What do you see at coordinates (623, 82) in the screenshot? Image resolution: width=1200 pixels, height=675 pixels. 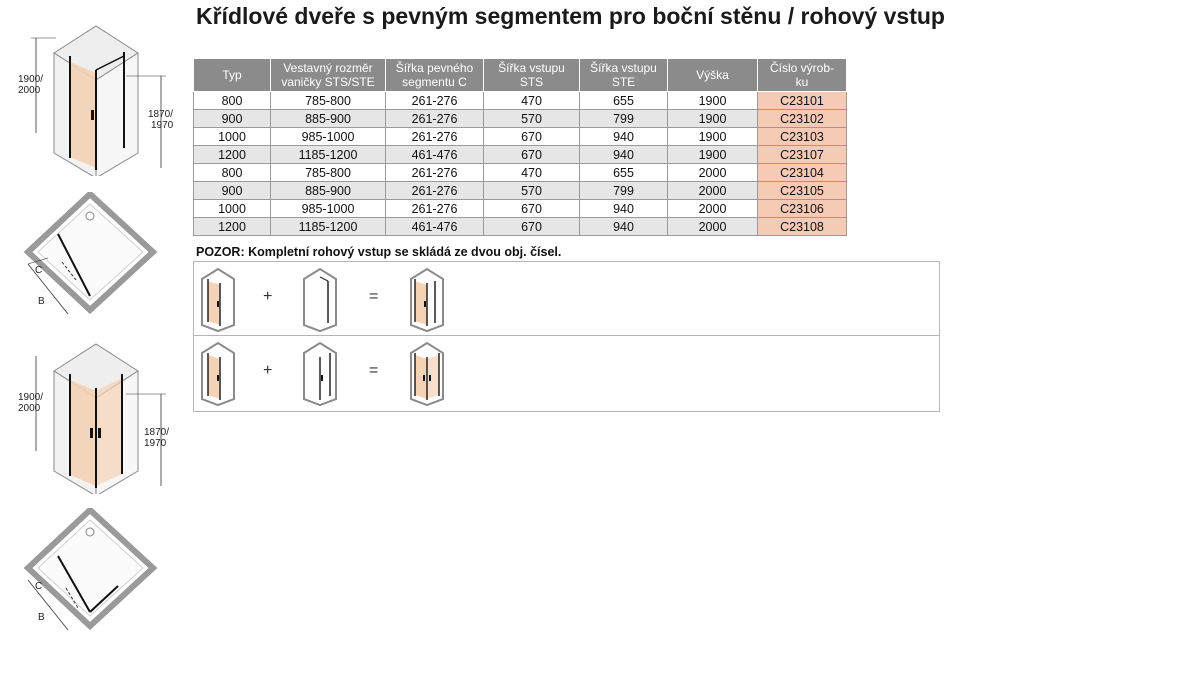 I see `header-line: STE` at bounding box center [623, 82].